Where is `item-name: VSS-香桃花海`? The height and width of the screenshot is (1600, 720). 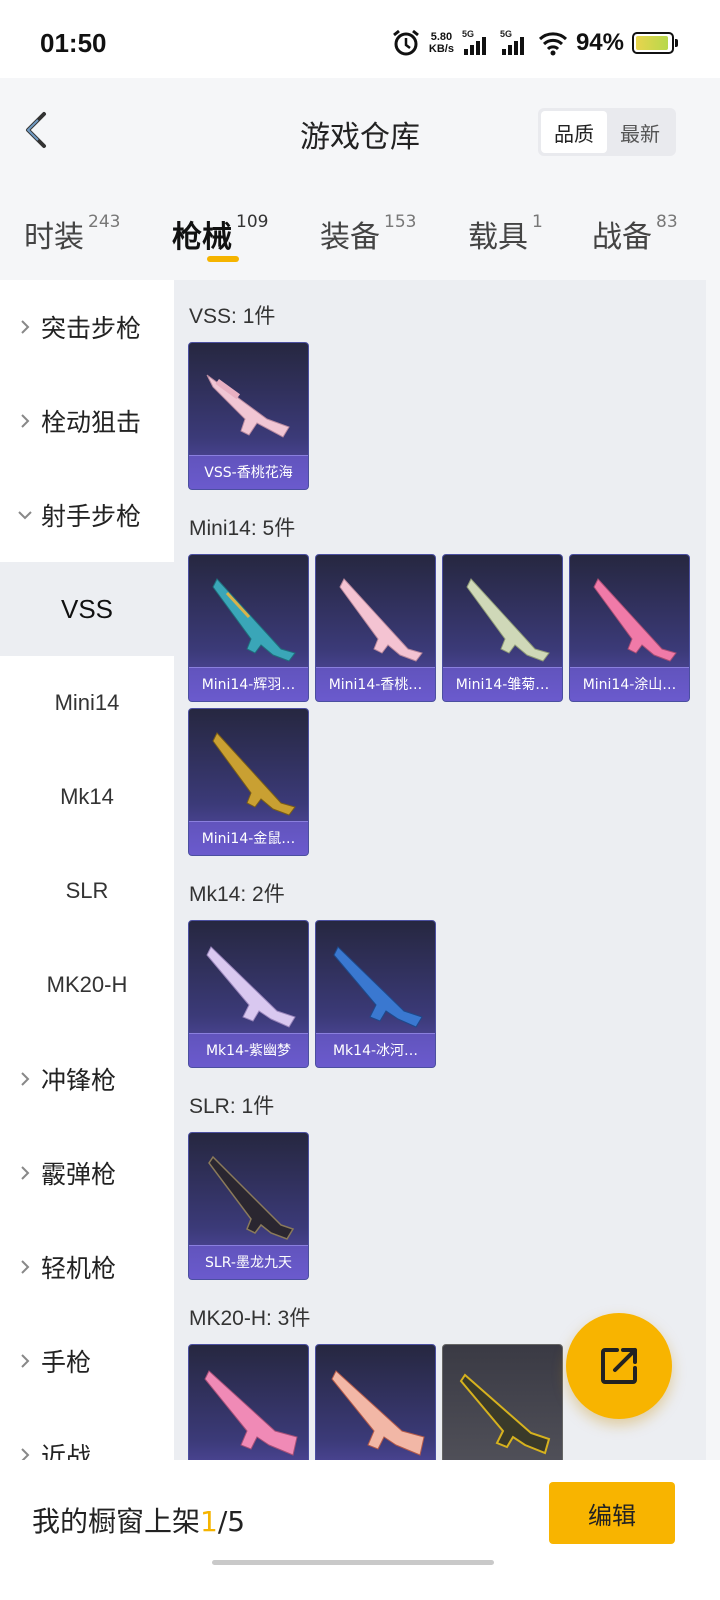
item-name: VSS-香桃花海 is located at coordinates (248, 472).